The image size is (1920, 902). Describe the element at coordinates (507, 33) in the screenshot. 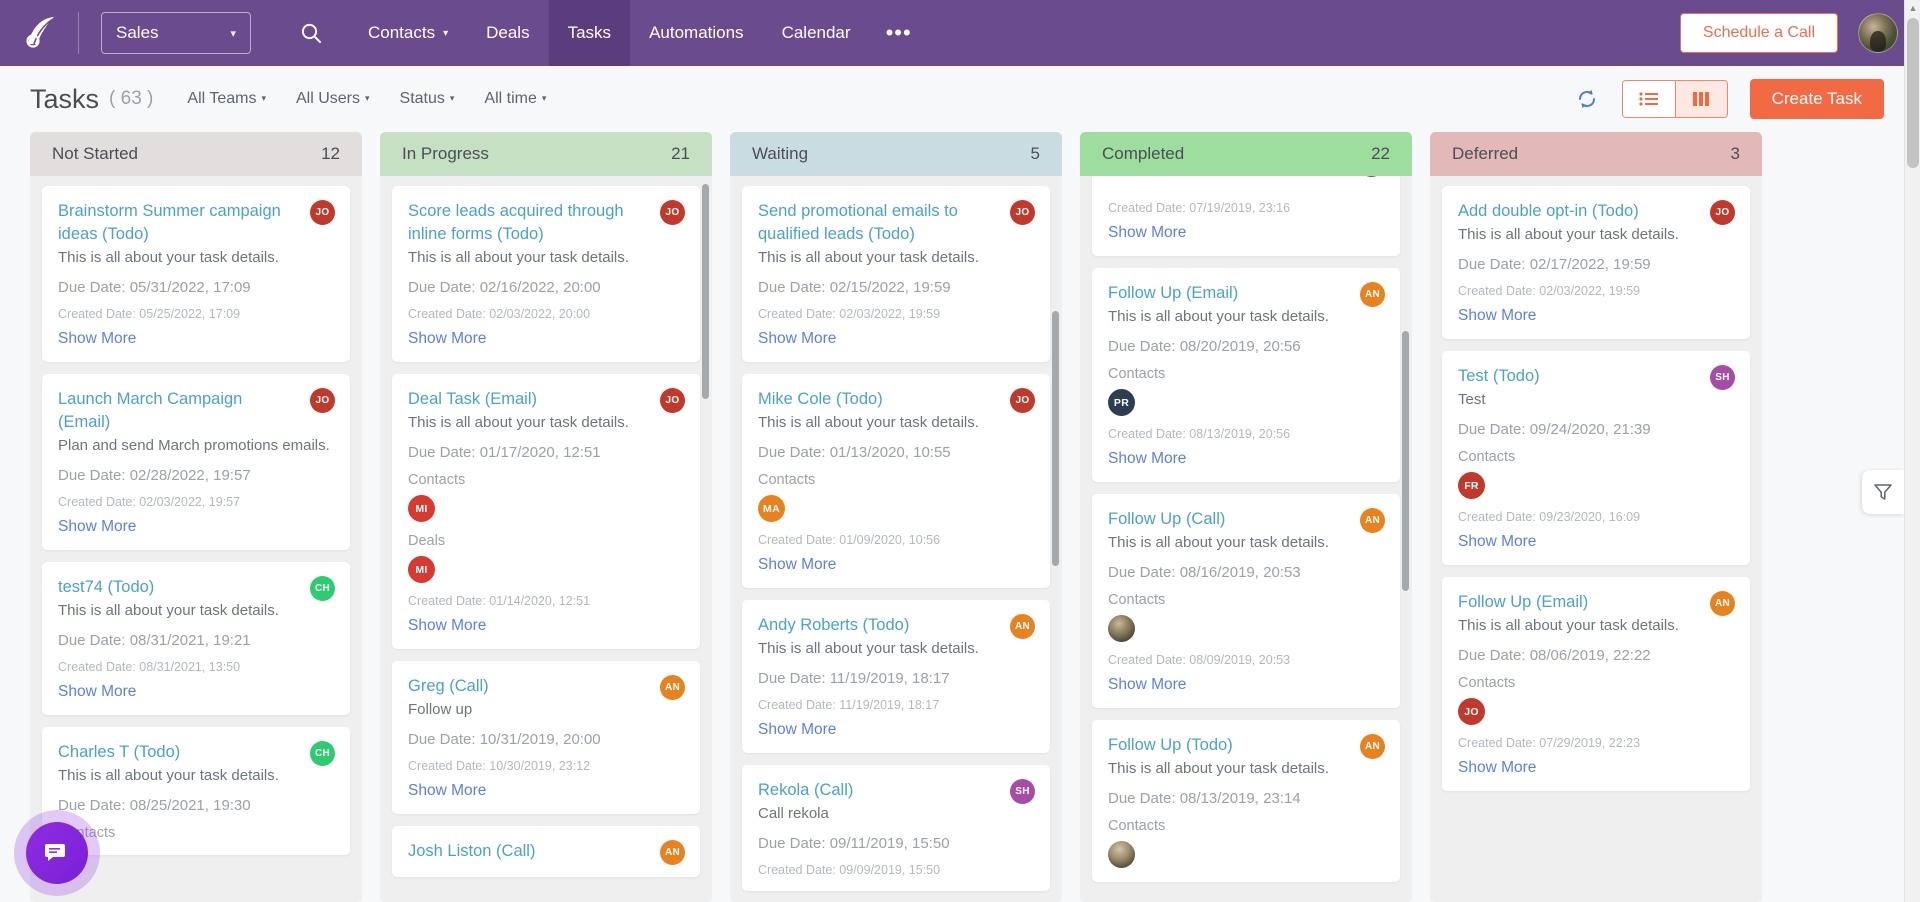

I see `nav-item-deals: Deals` at that location.